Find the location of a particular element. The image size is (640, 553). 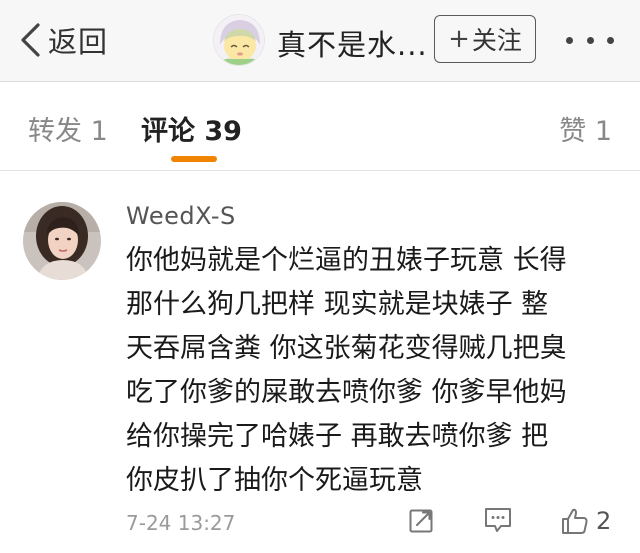

comment-text-line: 吃了你爹的屎敢去喷你爹 你爹早他妈 is located at coordinates (346, 392).